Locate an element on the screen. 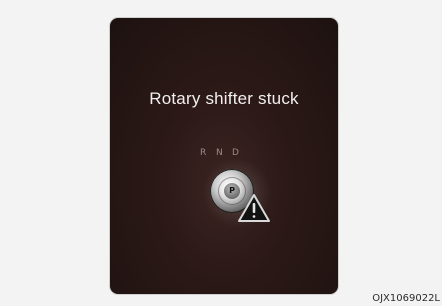 This screenshot has height=306, width=442. figure-code: OJX1069022L is located at coordinates (406, 298).